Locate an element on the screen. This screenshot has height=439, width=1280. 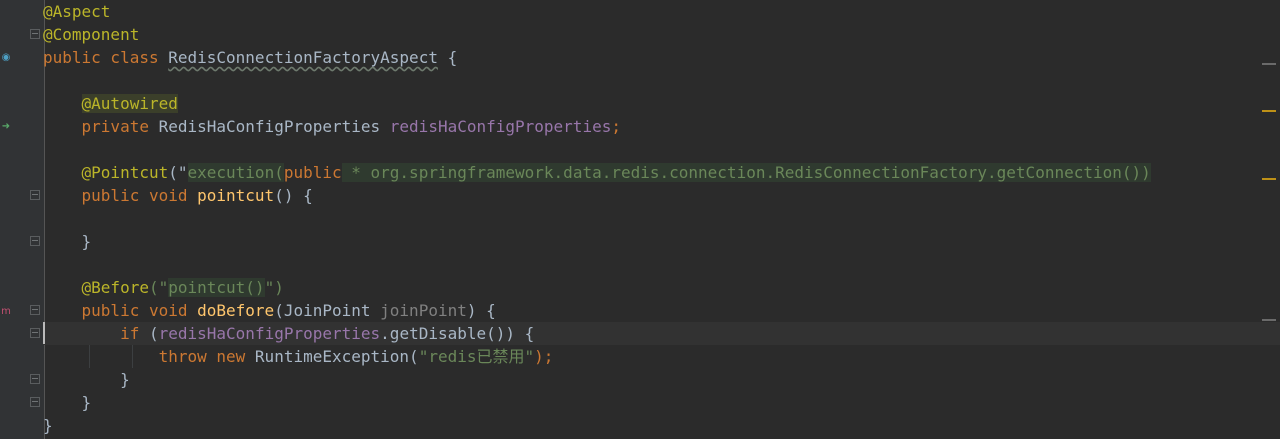
fold-marker-dobefore-end is located at coordinates (35, 402).